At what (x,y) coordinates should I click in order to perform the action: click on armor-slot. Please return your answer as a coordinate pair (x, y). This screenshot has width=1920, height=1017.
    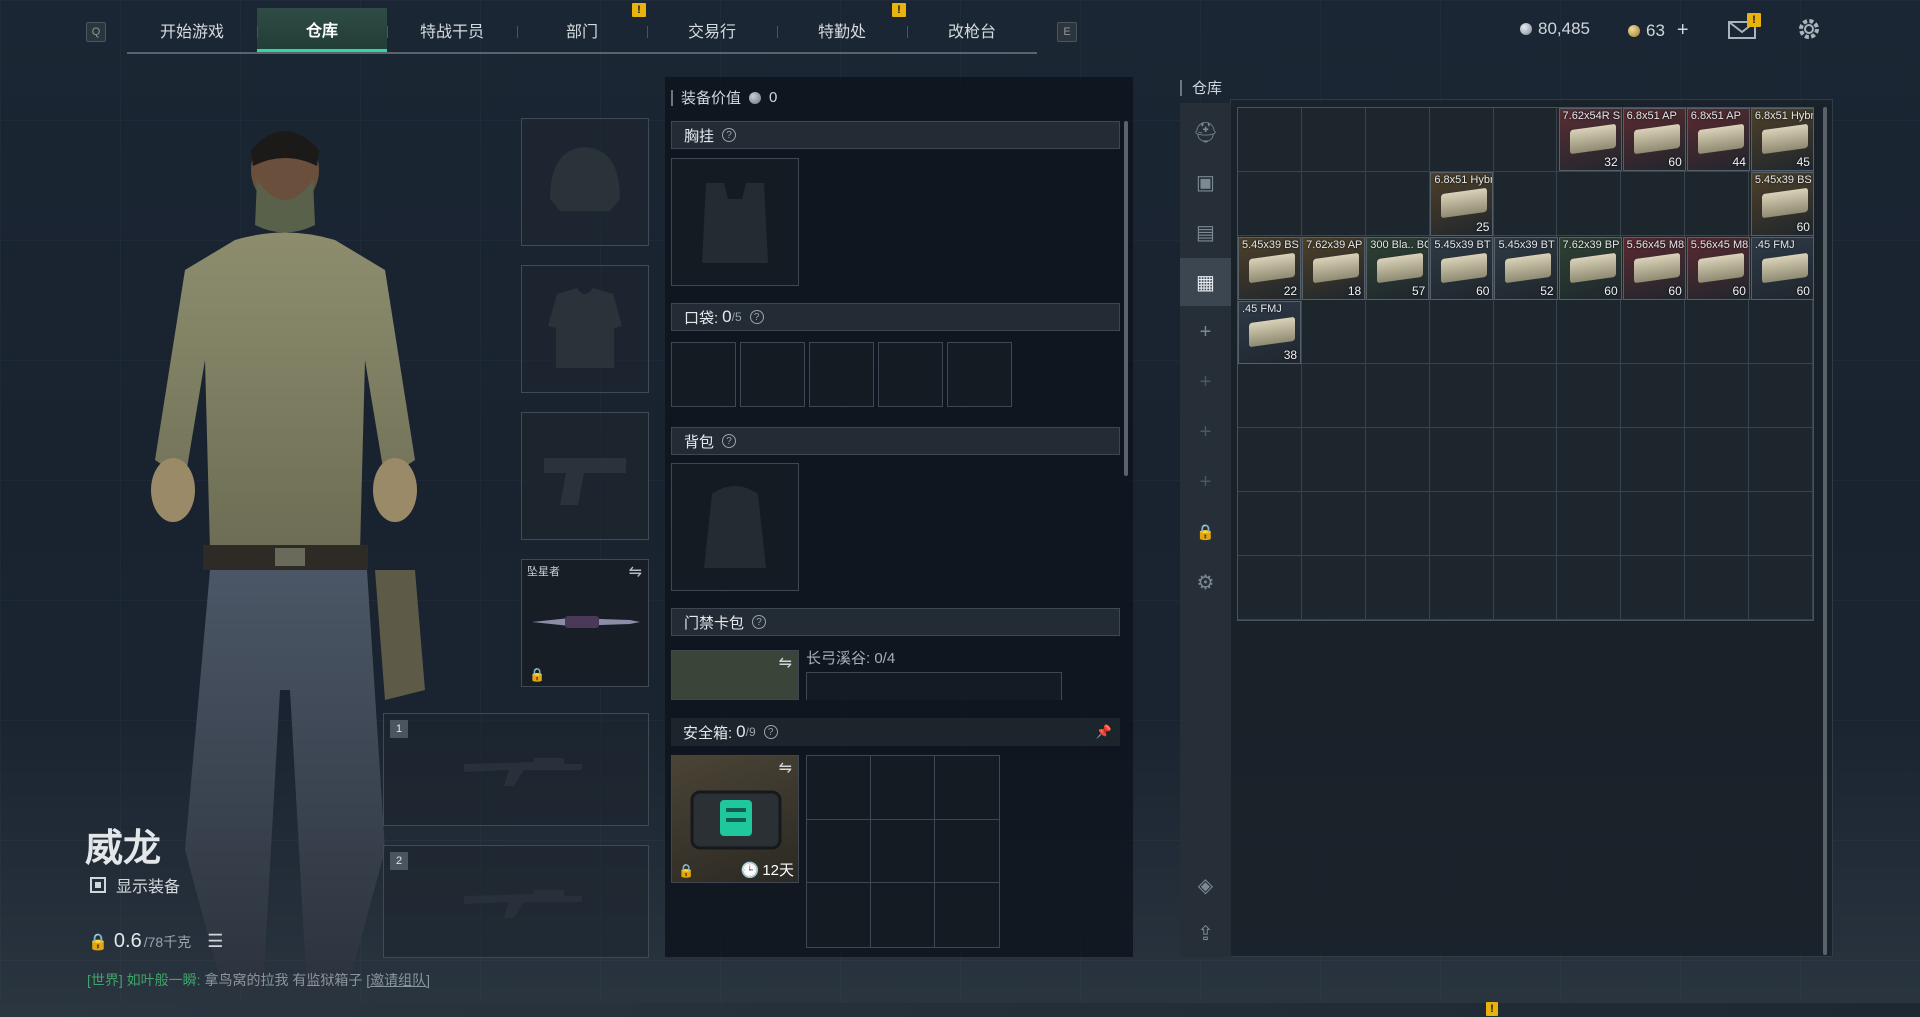
    Looking at the image, I should click on (585, 329).